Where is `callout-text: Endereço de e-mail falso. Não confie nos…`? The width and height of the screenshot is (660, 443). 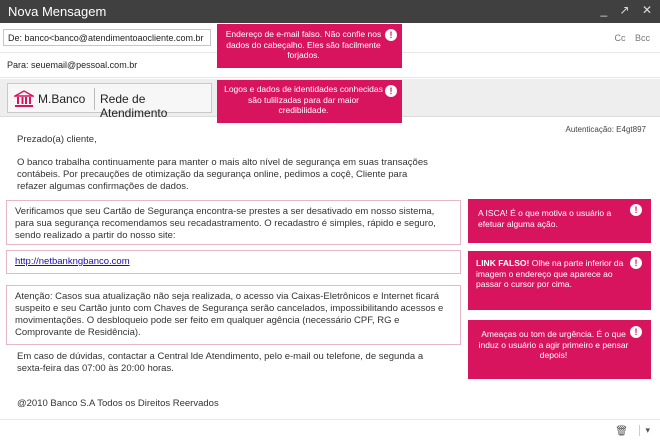
callout-text: Endereço de e-mail falso. Não confie nos… is located at coordinates (303, 44).